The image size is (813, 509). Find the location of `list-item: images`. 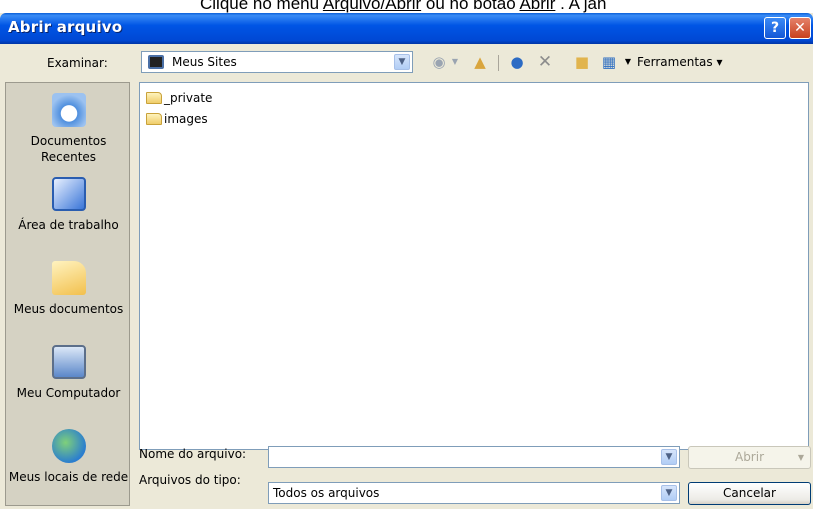

list-item: images is located at coordinates (177, 120).